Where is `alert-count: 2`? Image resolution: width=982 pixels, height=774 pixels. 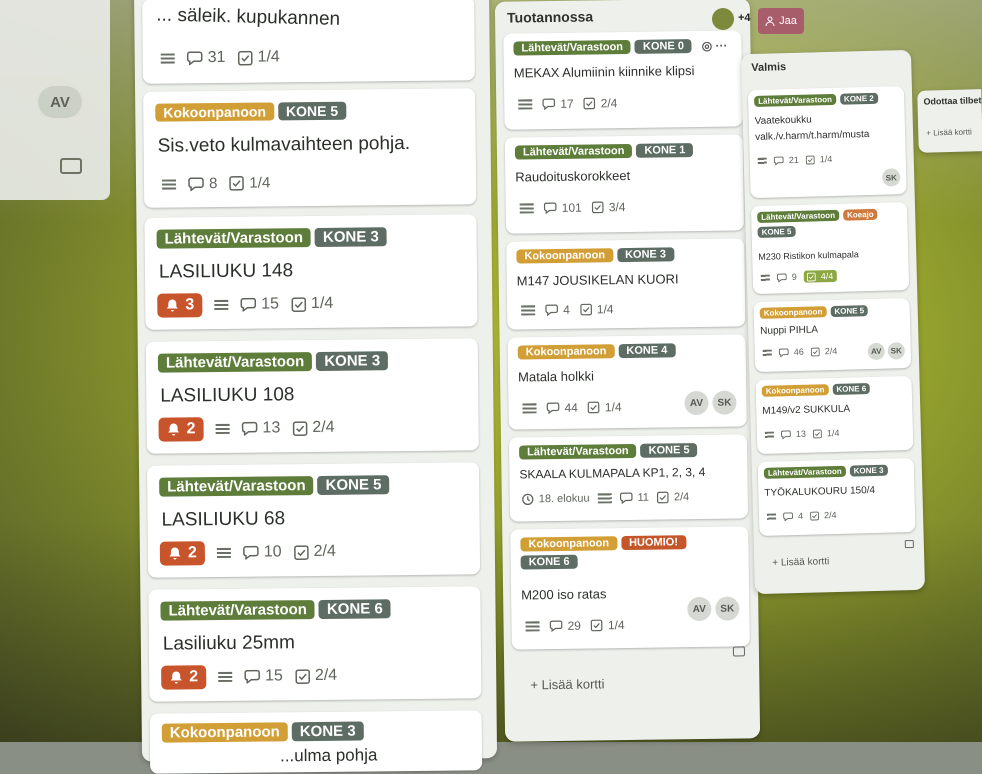 alert-count: 2 is located at coordinates (191, 429).